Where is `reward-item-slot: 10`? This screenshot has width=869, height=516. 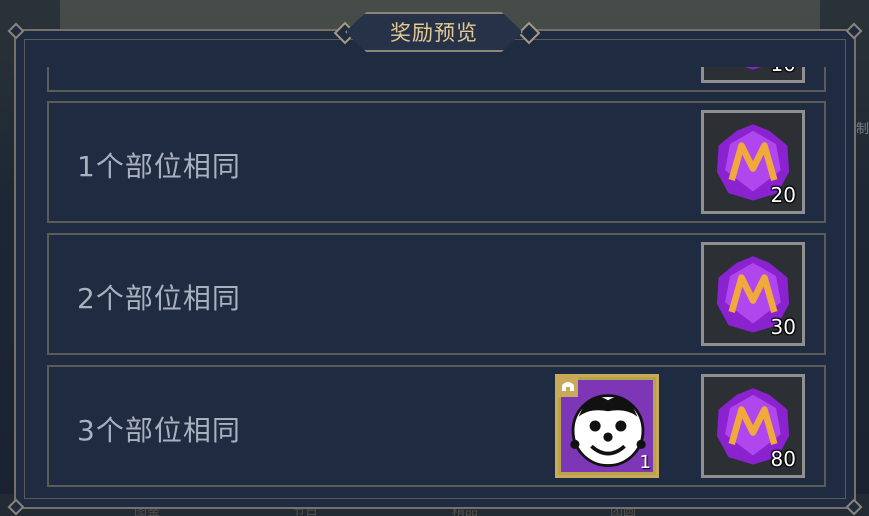
reward-item-slot: 10 is located at coordinates (753, 75).